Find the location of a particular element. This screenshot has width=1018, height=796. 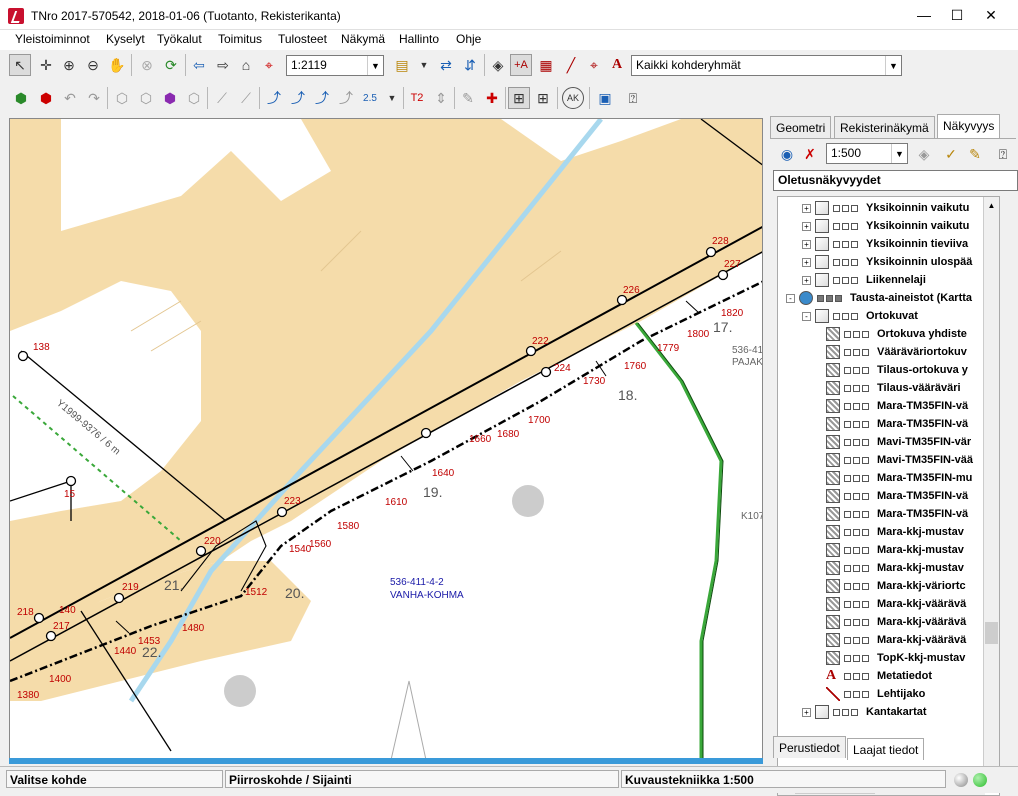

locate-icon: ⌖ is located at coordinates (269, 65).